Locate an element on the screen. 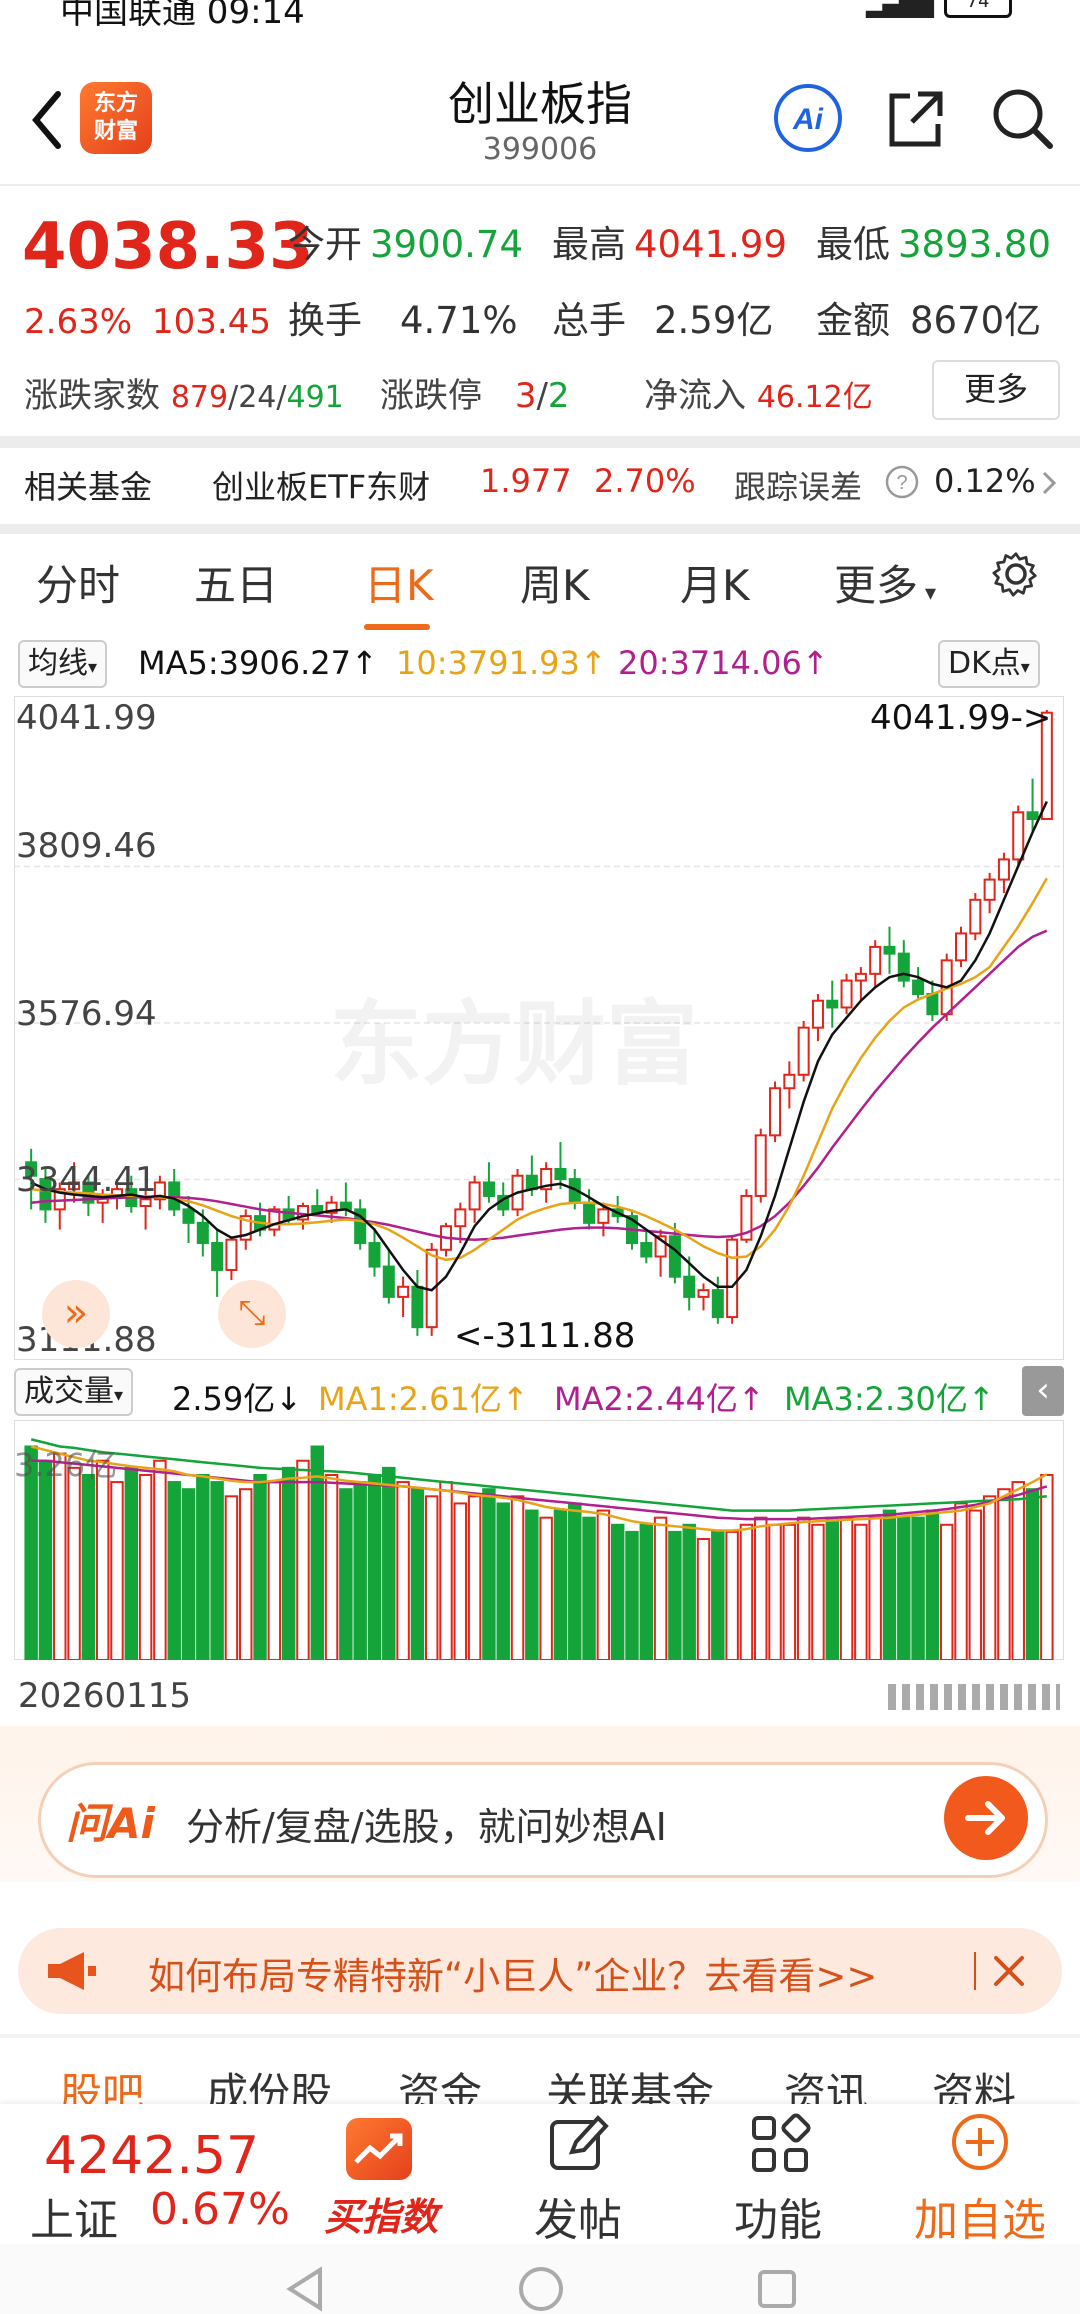  down-count: 491 is located at coordinates (315, 397).